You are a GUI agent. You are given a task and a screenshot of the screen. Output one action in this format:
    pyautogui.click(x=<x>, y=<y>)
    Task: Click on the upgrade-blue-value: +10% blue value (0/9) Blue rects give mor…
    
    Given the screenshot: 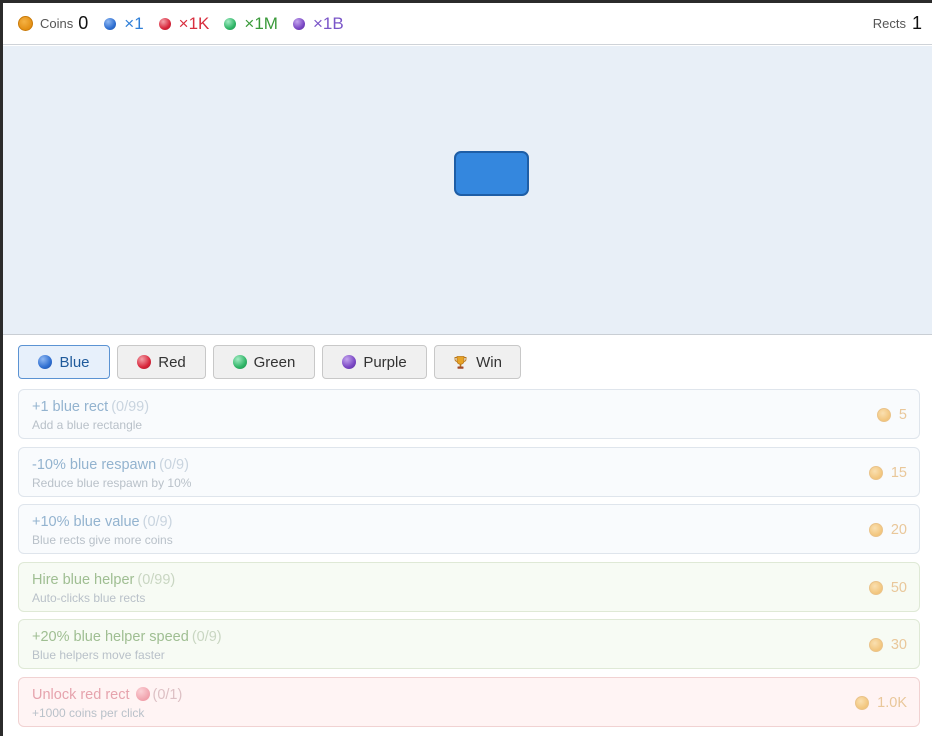 What is the action you would take?
    pyautogui.click(x=469, y=529)
    